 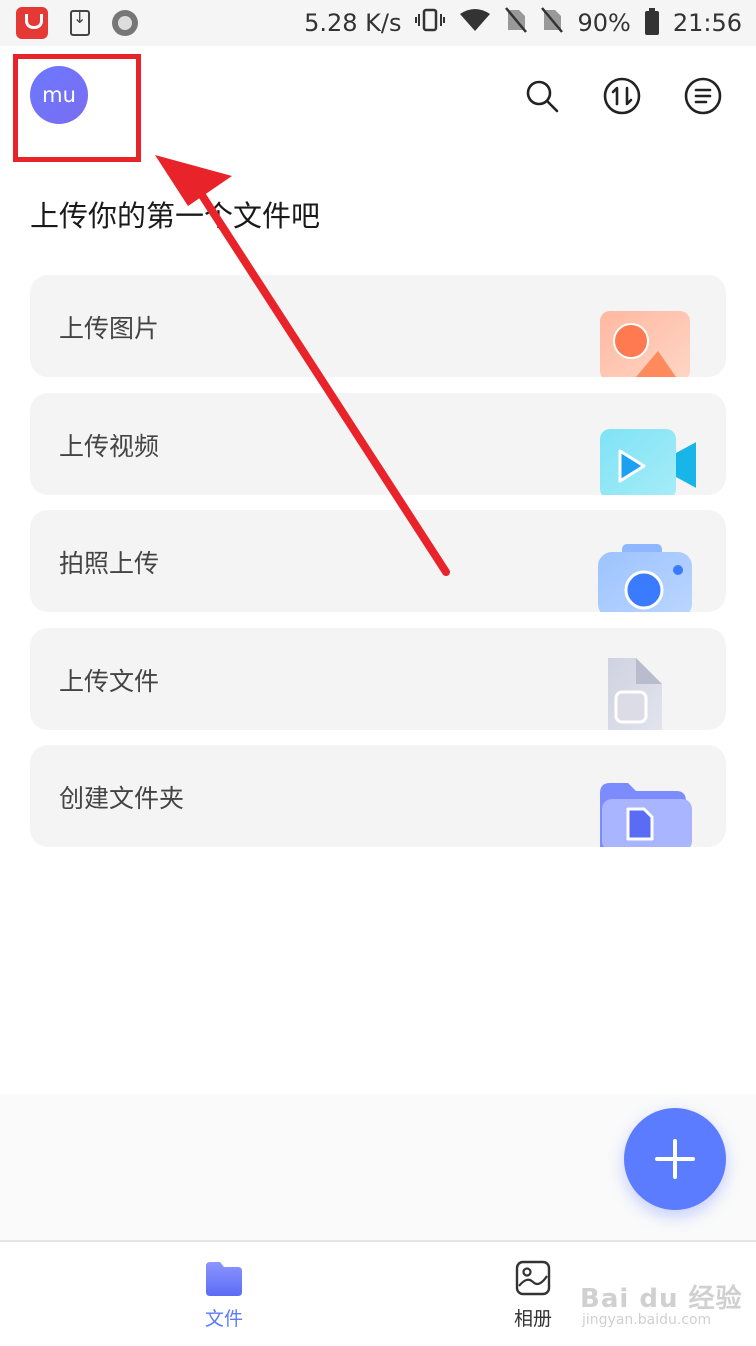 I want to click on vibrate-icon, so click(x=430, y=23).